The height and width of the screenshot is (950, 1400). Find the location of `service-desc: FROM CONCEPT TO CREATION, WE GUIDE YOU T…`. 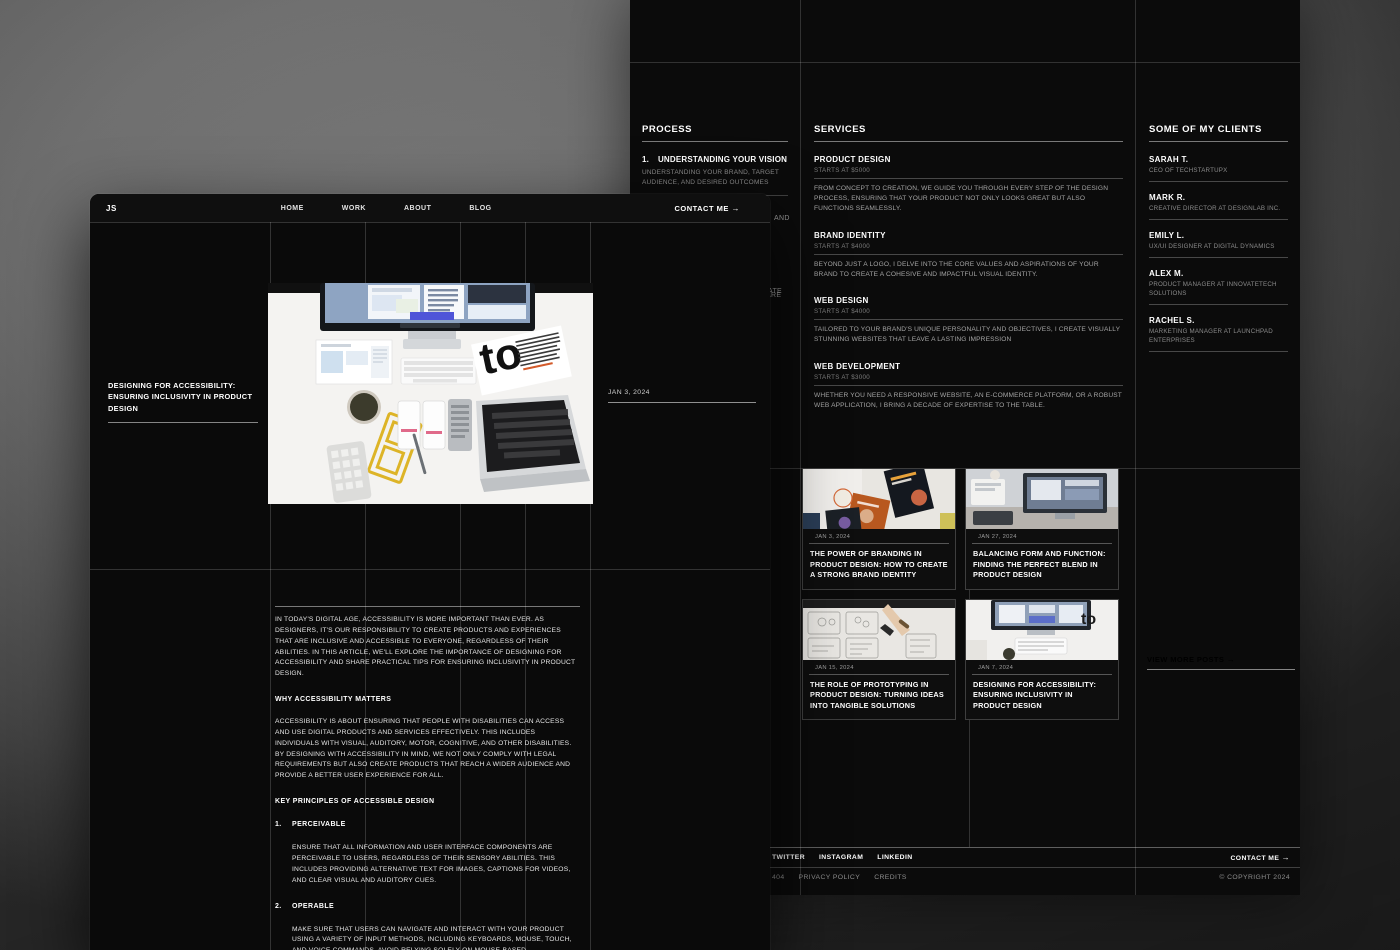

service-desc: FROM CONCEPT TO CREATION, WE GUIDE YOU T… is located at coordinates (961, 199).